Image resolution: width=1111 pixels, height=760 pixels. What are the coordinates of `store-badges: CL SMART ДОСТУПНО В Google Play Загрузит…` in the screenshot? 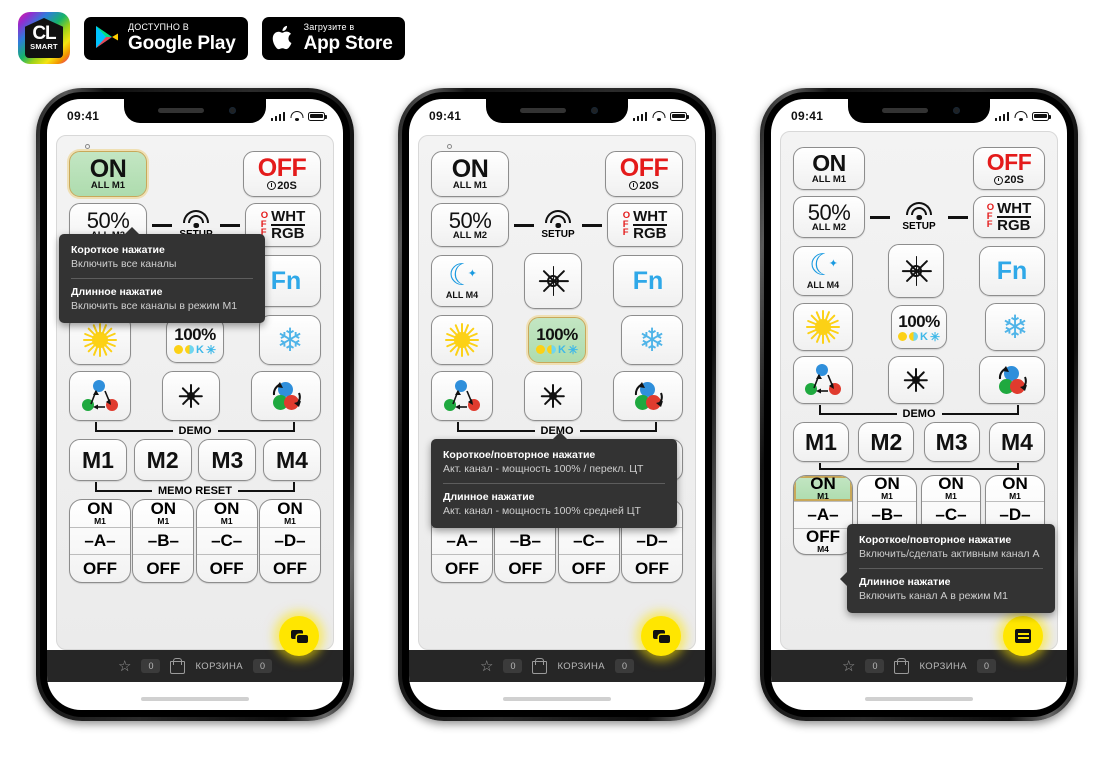 It's located at (211, 38).